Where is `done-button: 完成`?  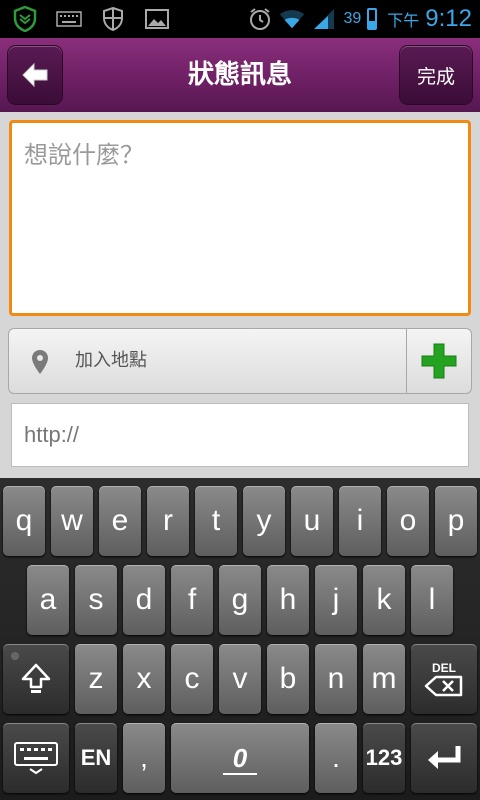
done-button: 完成 is located at coordinates (436, 75).